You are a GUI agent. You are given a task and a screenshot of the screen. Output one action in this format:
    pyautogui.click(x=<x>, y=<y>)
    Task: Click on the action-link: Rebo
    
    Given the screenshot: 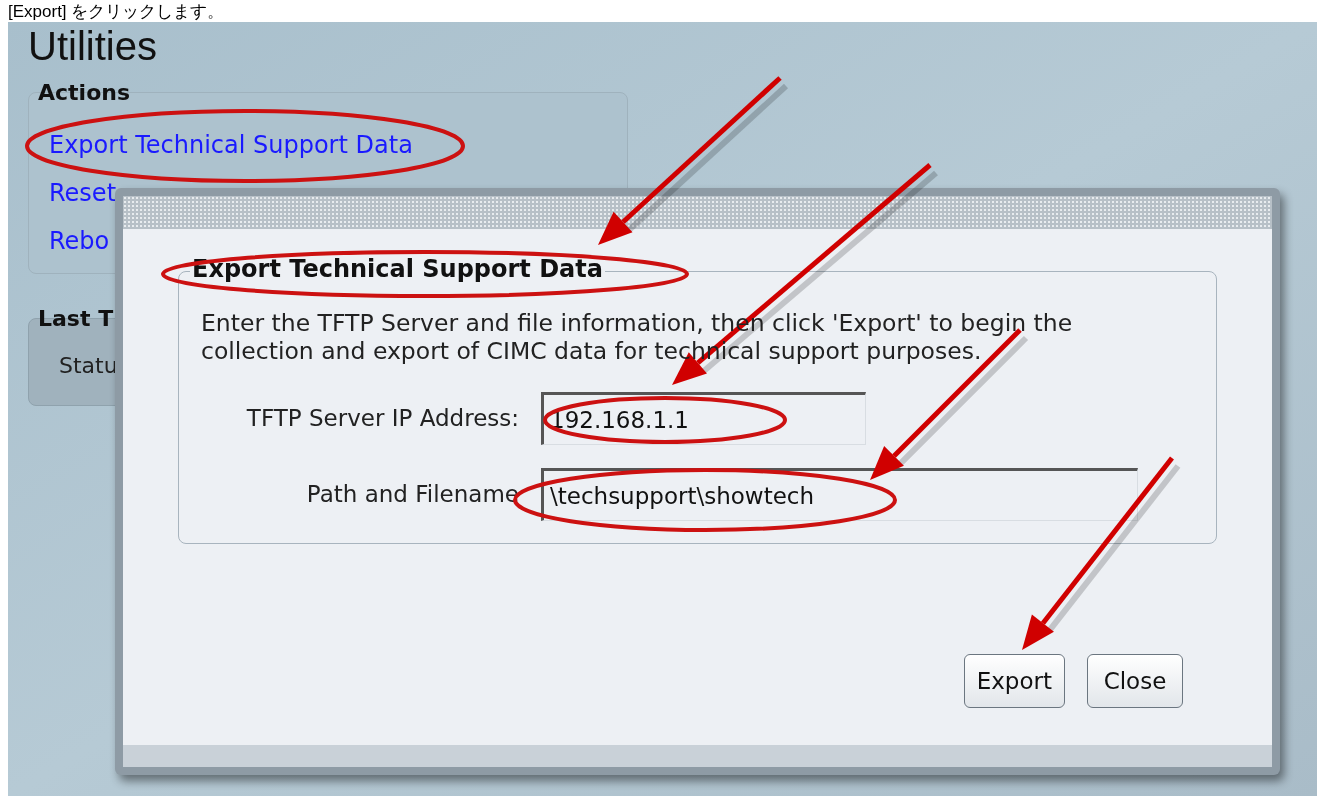 What is the action you would take?
    pyautogui.click(x=79, y=241)
    